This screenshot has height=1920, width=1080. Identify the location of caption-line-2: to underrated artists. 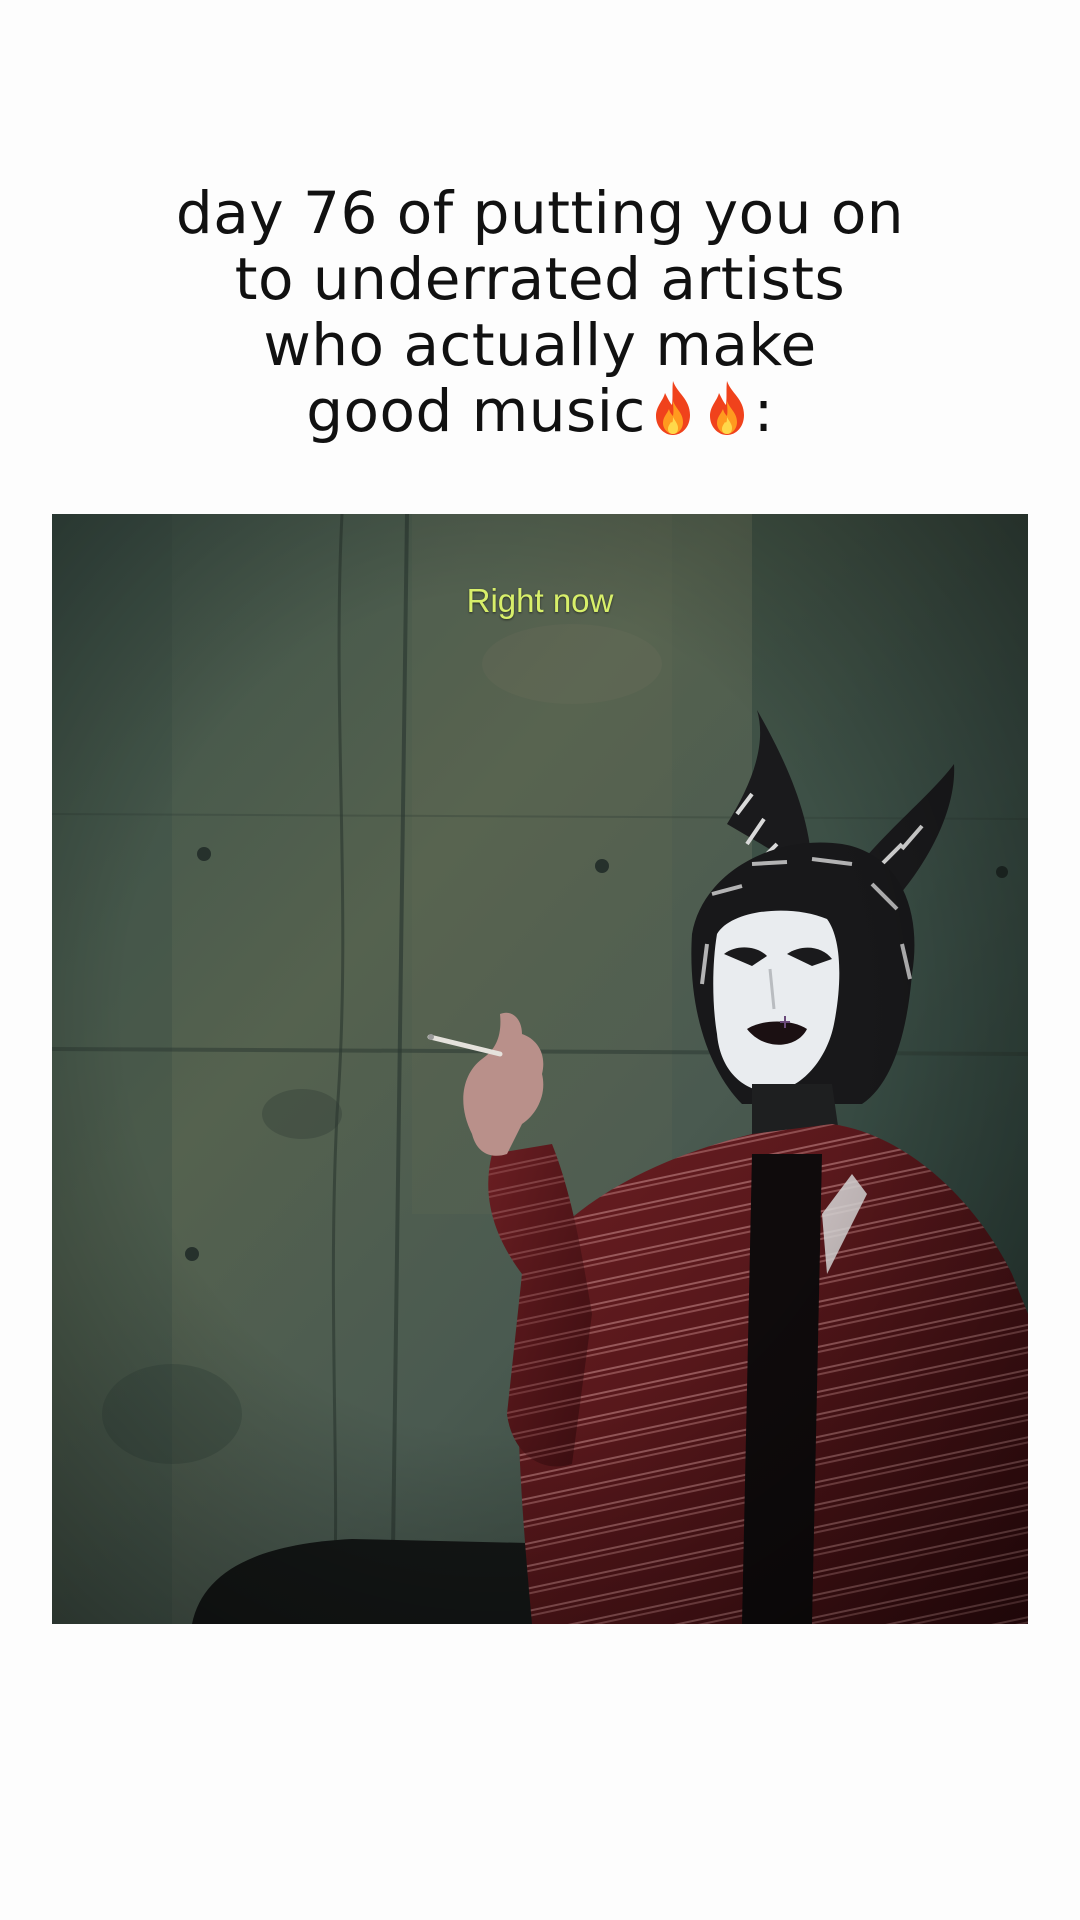
(540, 279).